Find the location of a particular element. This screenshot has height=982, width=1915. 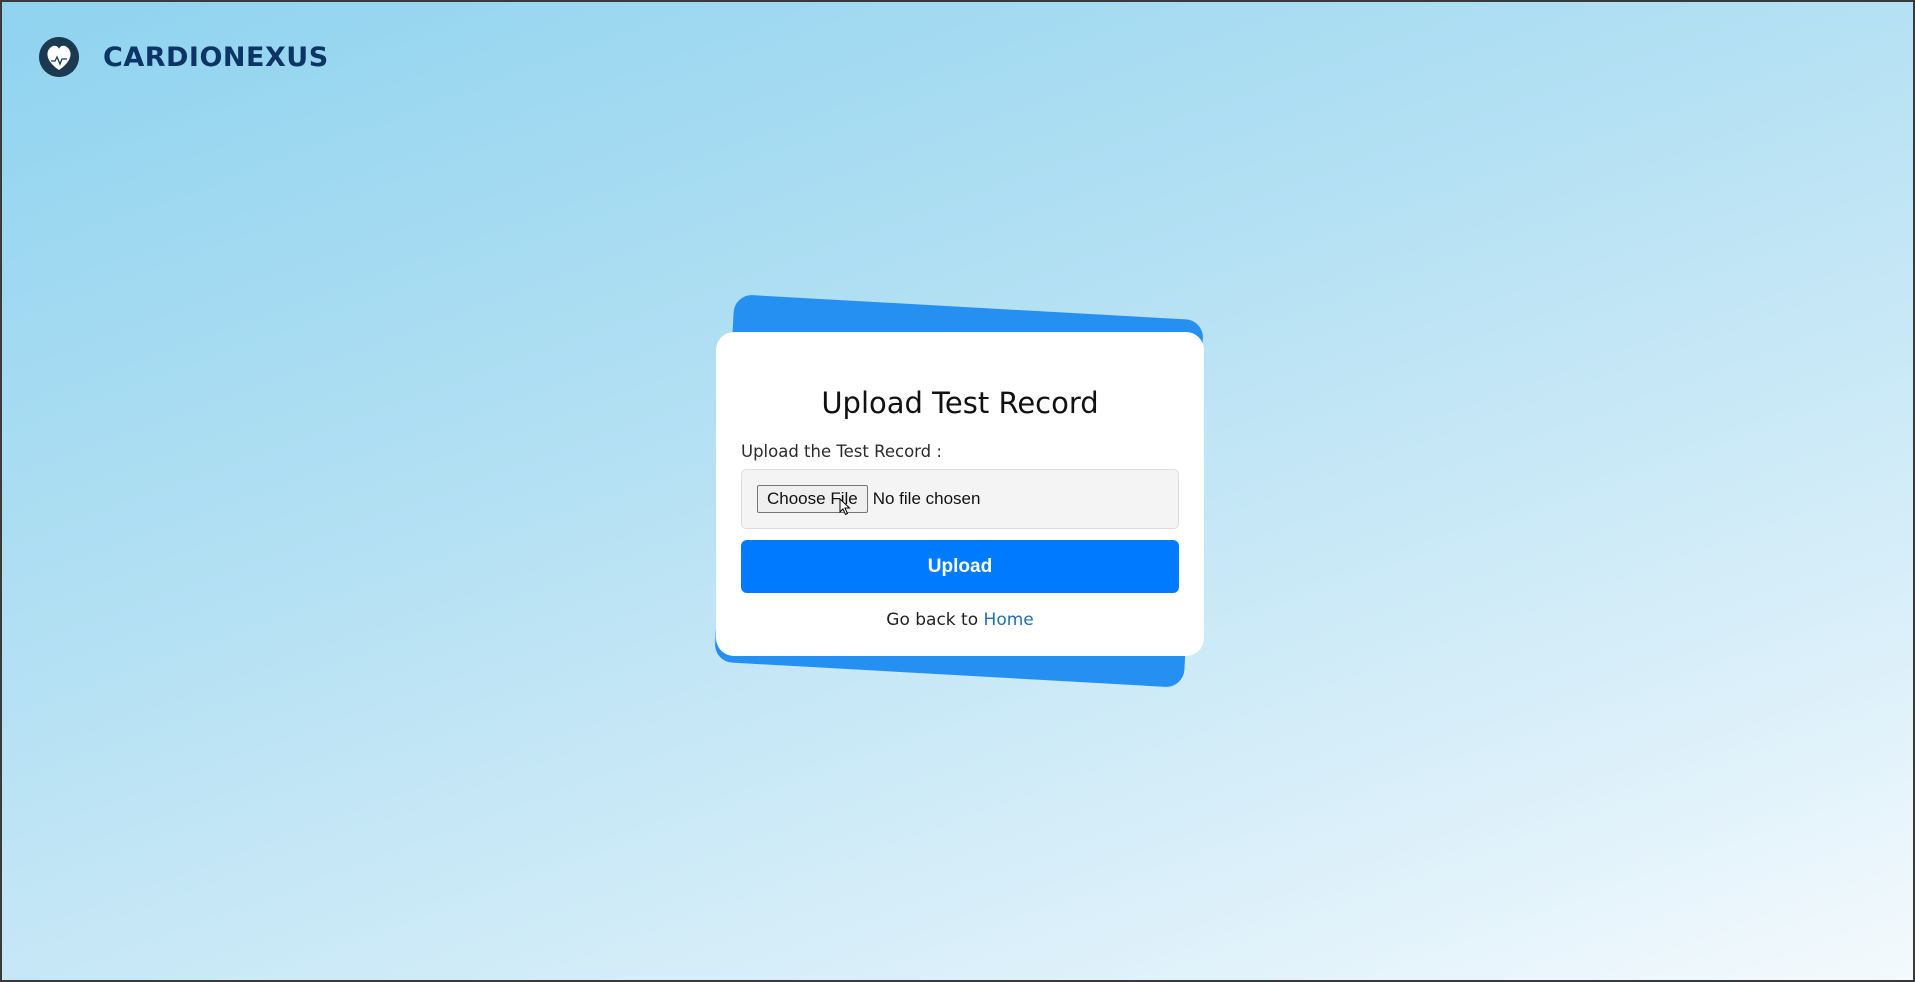

heart-logo-icon is located at coordinates (59, 57).